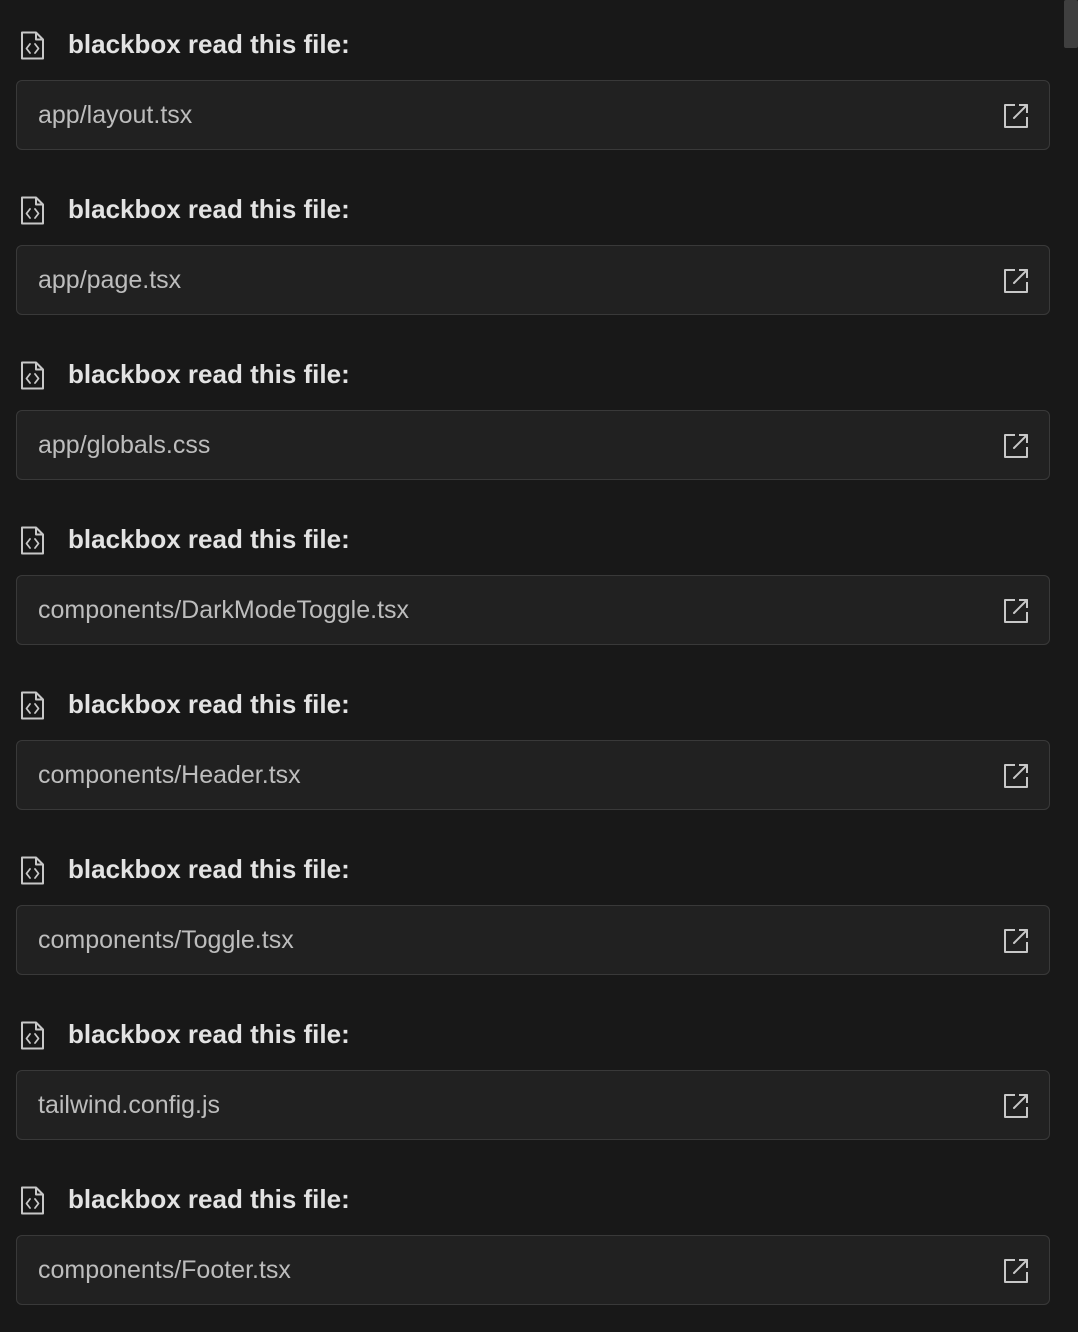 The height and width of the screenshot is (1332, 1078). Describe the element at coordinates (533, 445) in the screenshot. I see `file-link-card: app/globals.css` at that location.